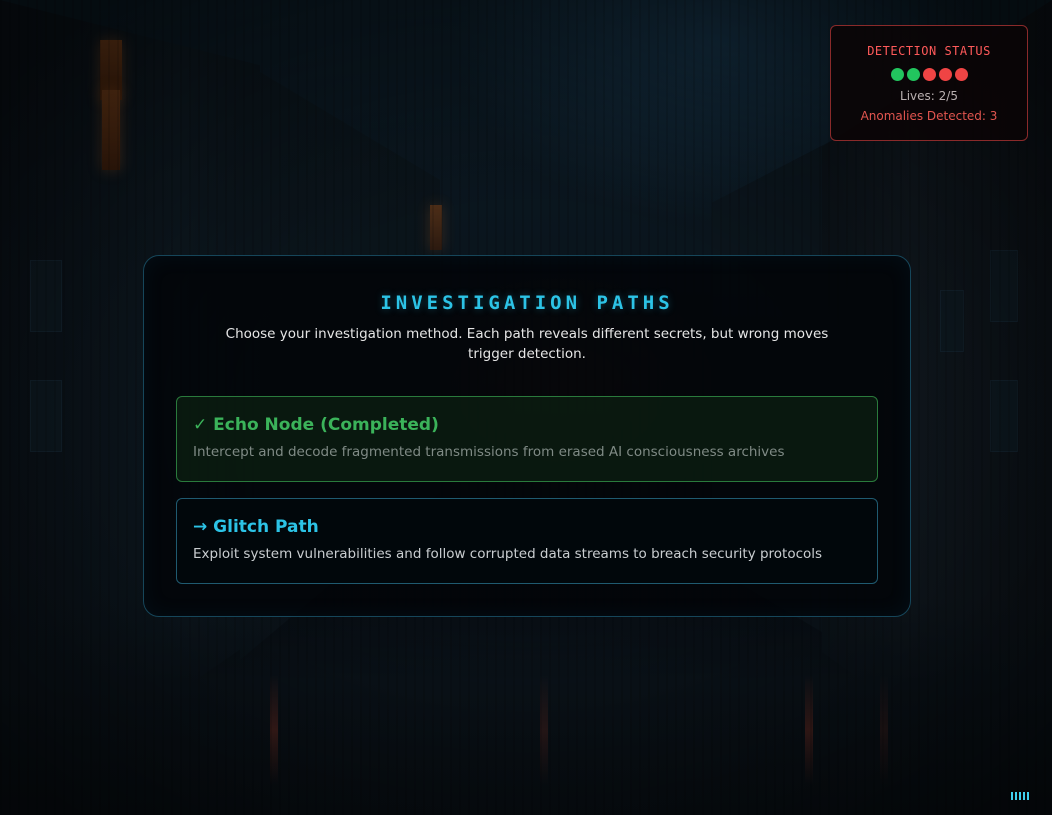 Image resolution: width=1052 pixels, height=815 pixels. Describe the element at coordinates (929, 116) in the screenshot. I see `anomalies-counter: Anomalies Detected: 3` at that location.